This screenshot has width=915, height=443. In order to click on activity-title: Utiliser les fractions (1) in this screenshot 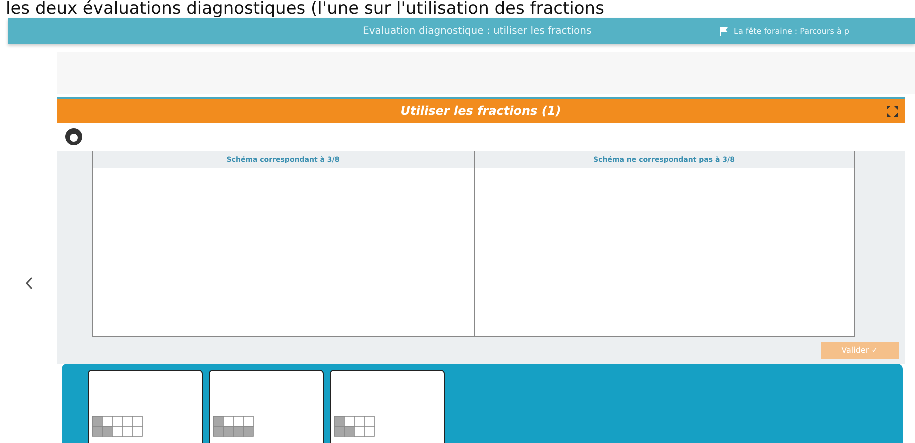, I will do `click(481, 111)`.